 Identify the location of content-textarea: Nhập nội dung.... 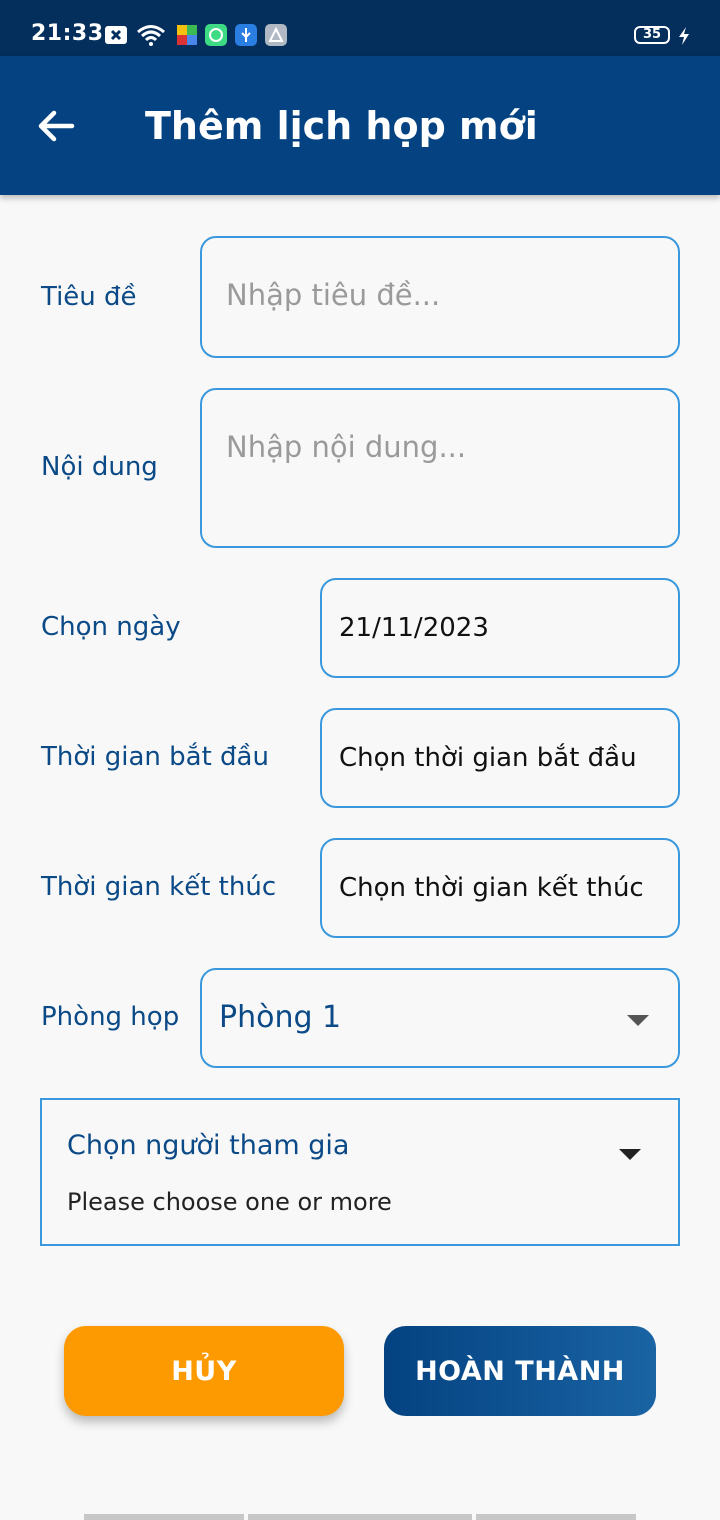
(440, 468).